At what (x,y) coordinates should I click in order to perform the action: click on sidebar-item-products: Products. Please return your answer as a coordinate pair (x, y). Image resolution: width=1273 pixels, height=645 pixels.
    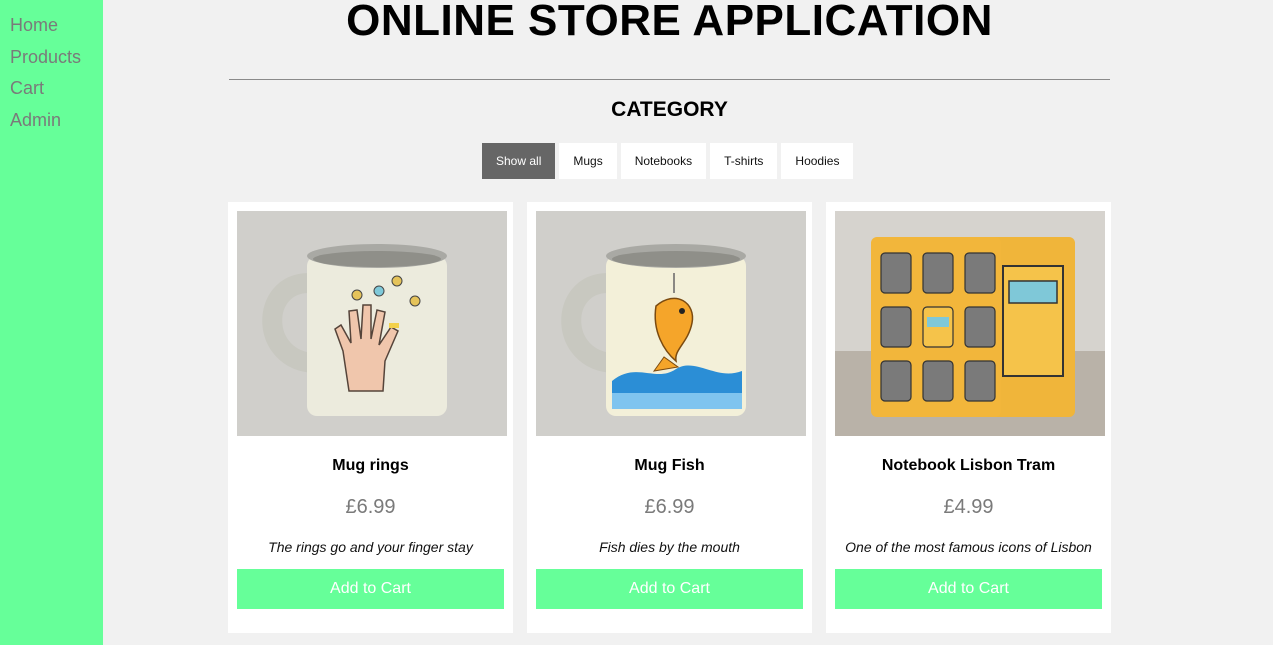
    Looking at the image, I should click on (51, 58).